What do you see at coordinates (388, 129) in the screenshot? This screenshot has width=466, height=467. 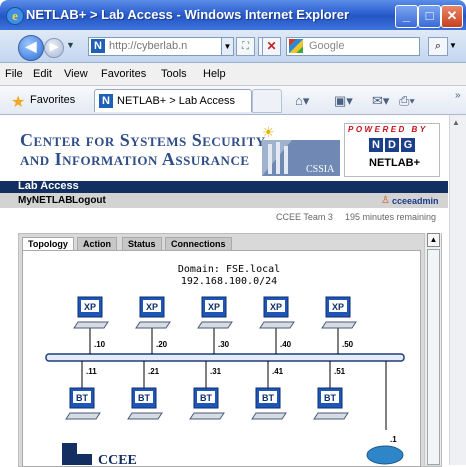 I see `powered-by-text: POWERED BY` at bounding box center [388, 129].